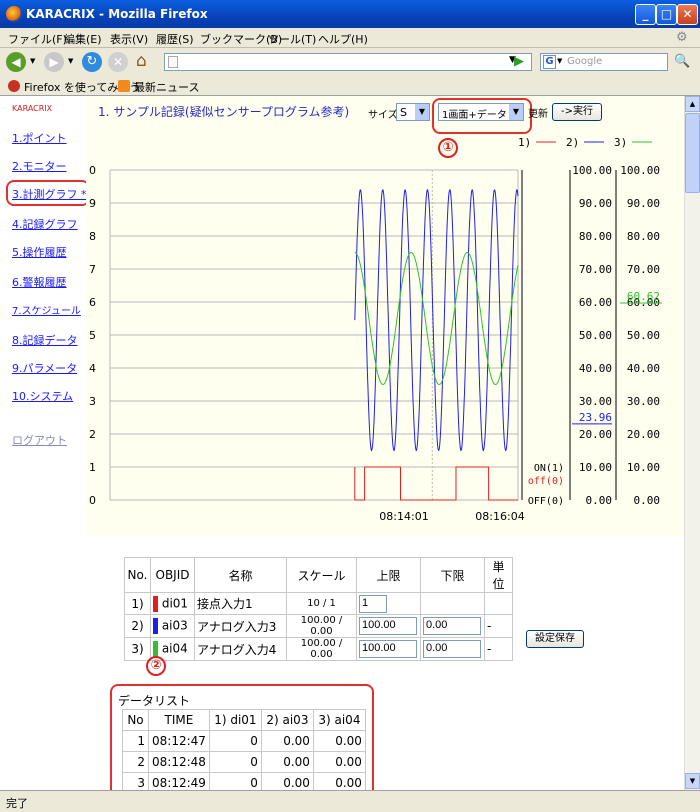  I want to click on row-lower: 0.00, so click(452, 649).